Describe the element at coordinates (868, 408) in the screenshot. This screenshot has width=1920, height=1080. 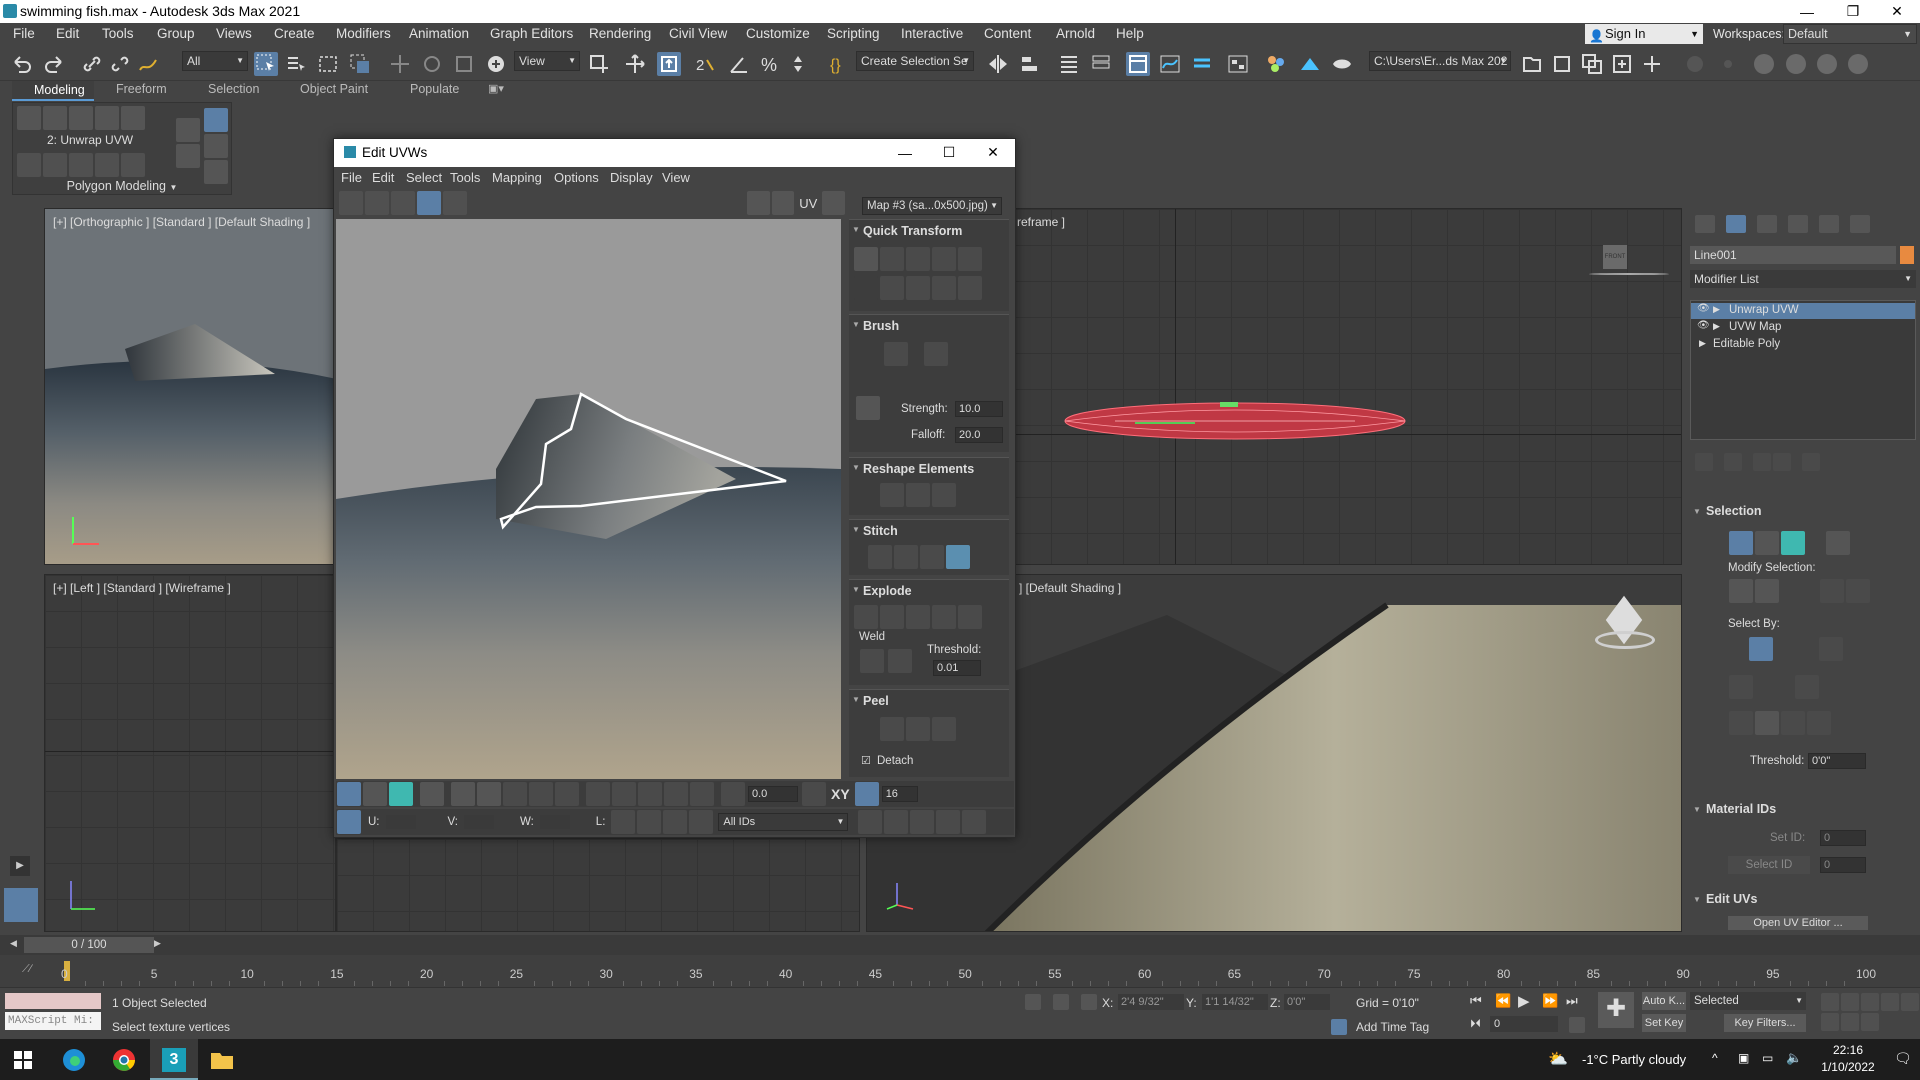
I see `brush-stroke-icon` at that location.